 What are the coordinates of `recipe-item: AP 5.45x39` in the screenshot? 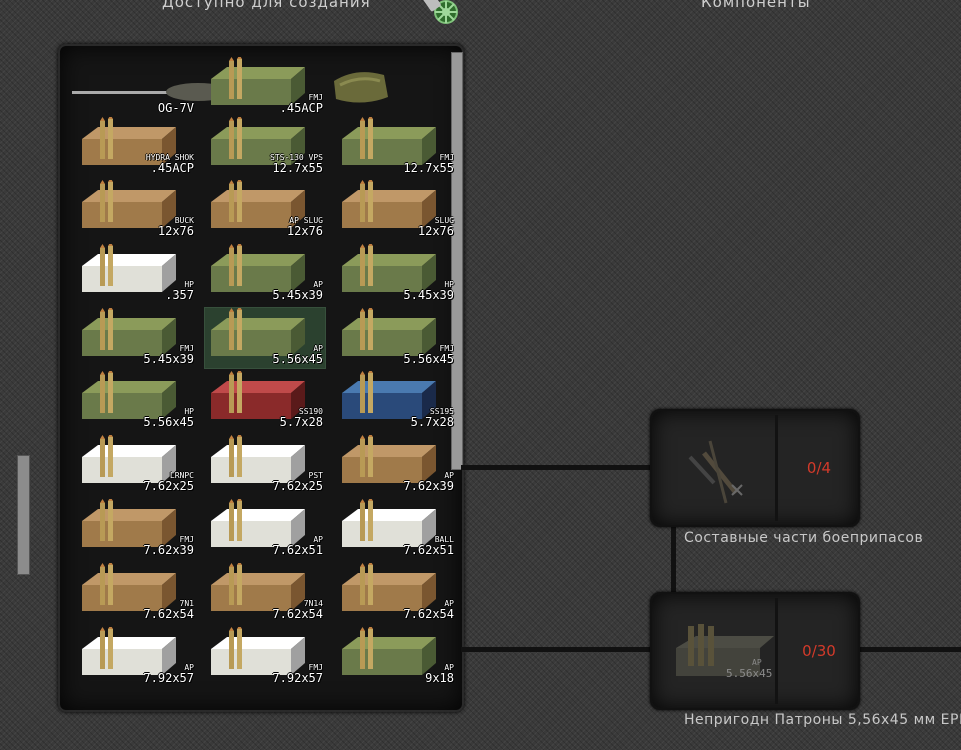 It's located at (265, 274).